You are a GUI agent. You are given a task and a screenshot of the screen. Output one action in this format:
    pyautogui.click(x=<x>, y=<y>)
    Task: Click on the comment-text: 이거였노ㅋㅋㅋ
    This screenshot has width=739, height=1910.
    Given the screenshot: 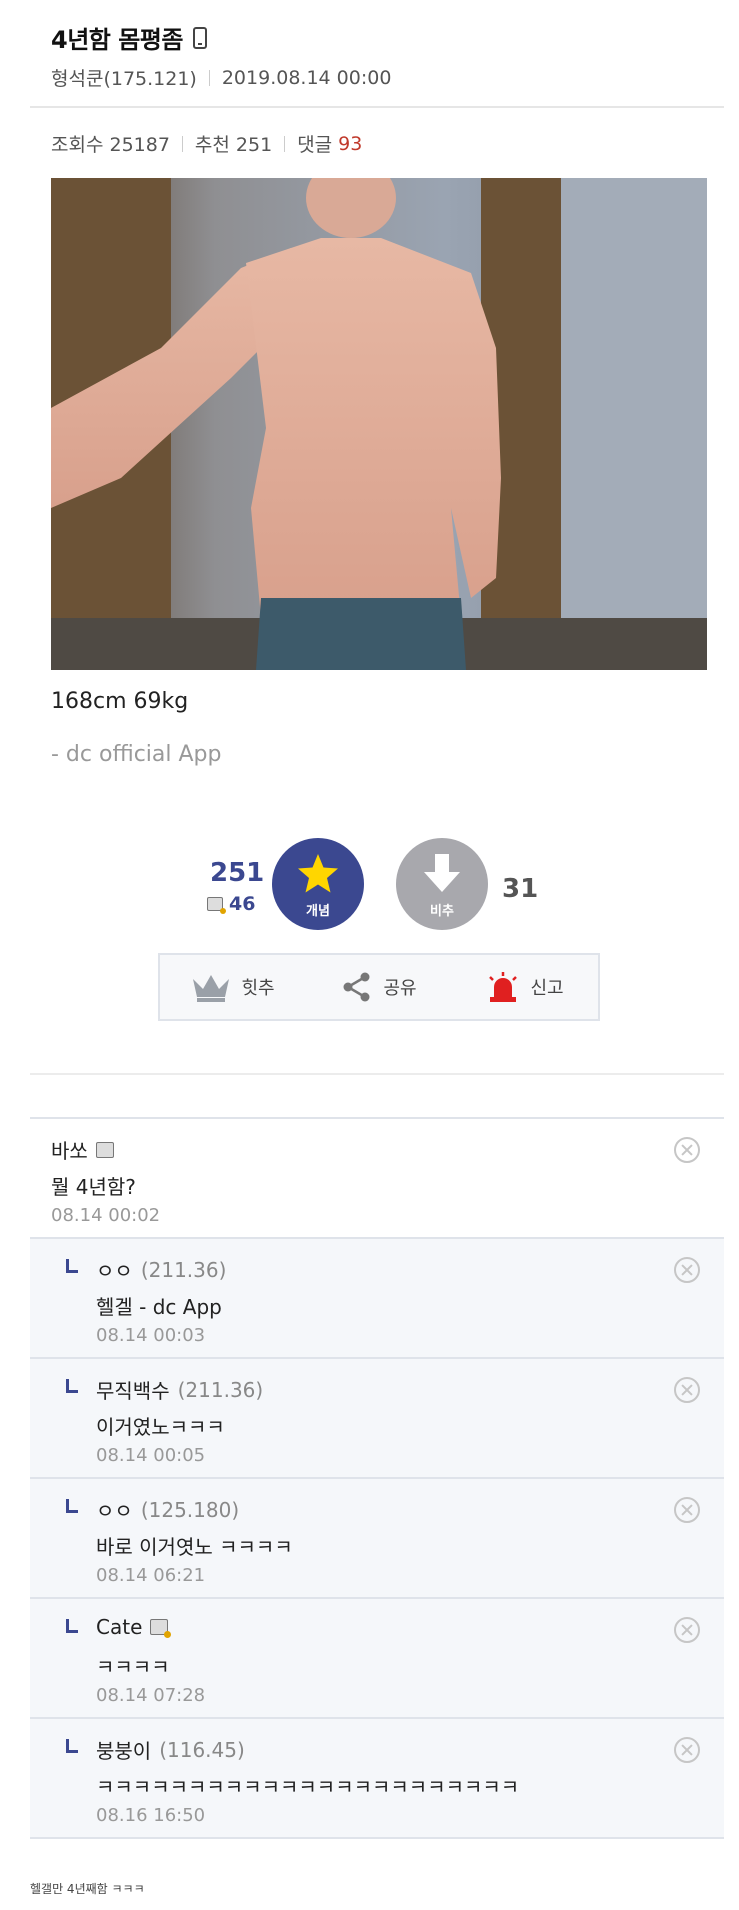 What is the action you would take?
    pyautogui.click(x=160, y=1427)
    